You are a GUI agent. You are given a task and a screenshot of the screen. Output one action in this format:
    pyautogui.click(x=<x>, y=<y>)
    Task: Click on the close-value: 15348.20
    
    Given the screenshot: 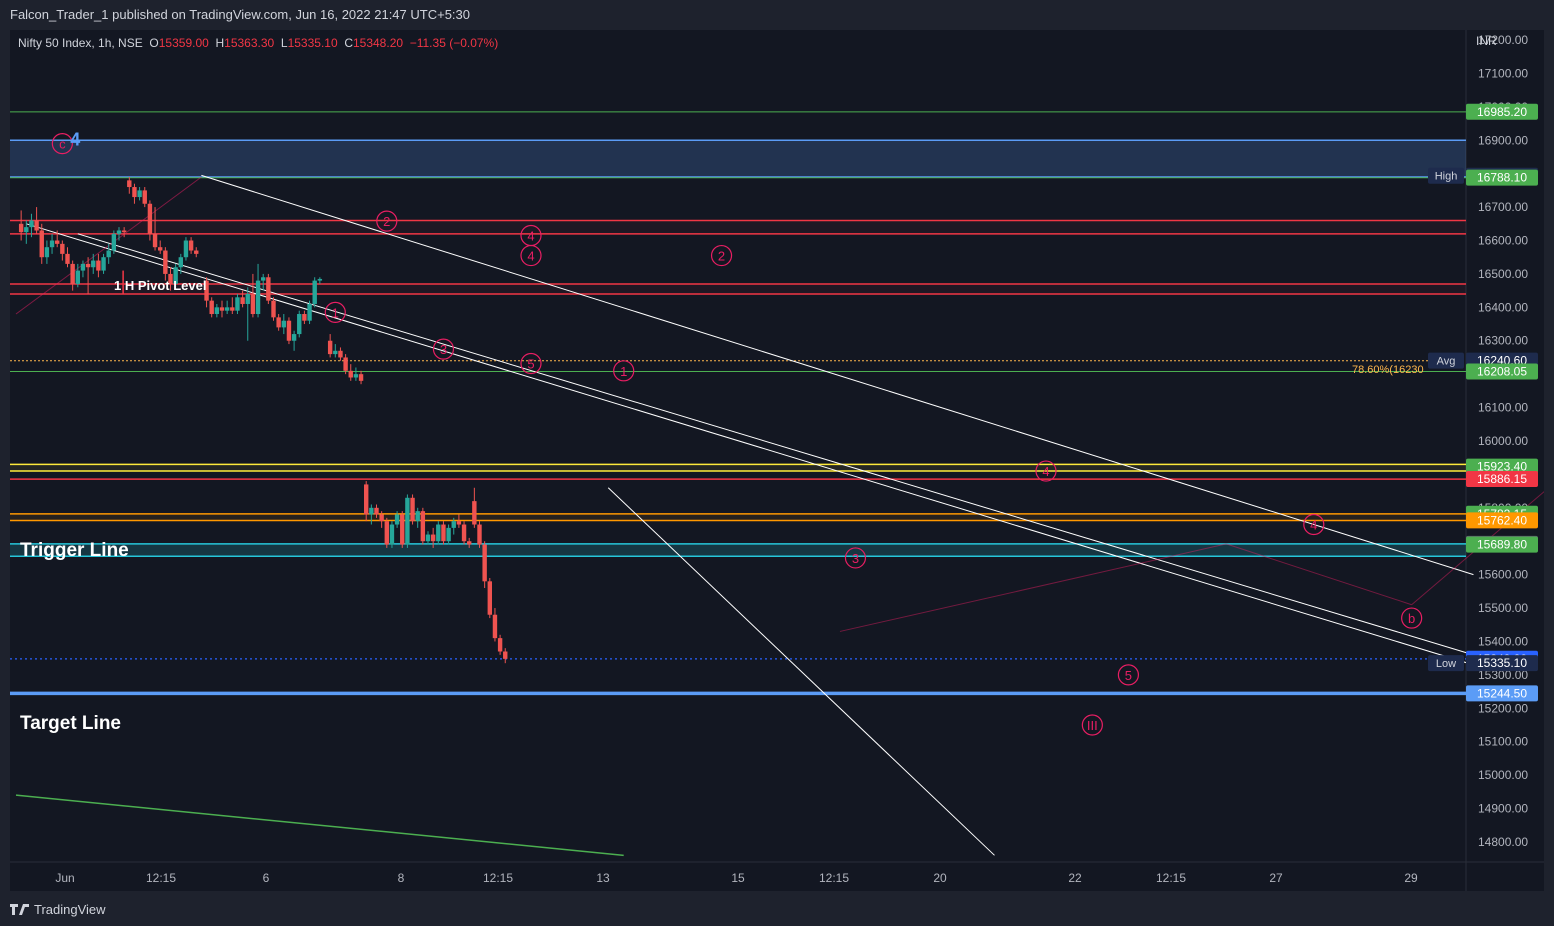 What is the action you would take?
    pyautogui.click(x=378, y=43)
    